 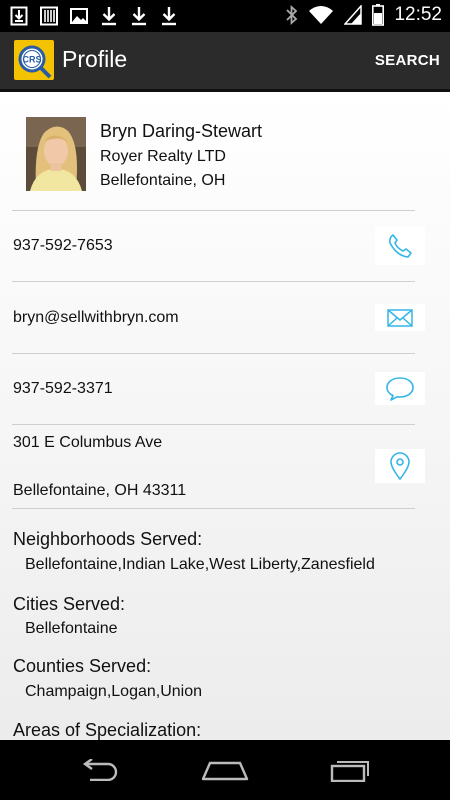 I want to click on chat-bubble-icon, so click(x=400, y=388).